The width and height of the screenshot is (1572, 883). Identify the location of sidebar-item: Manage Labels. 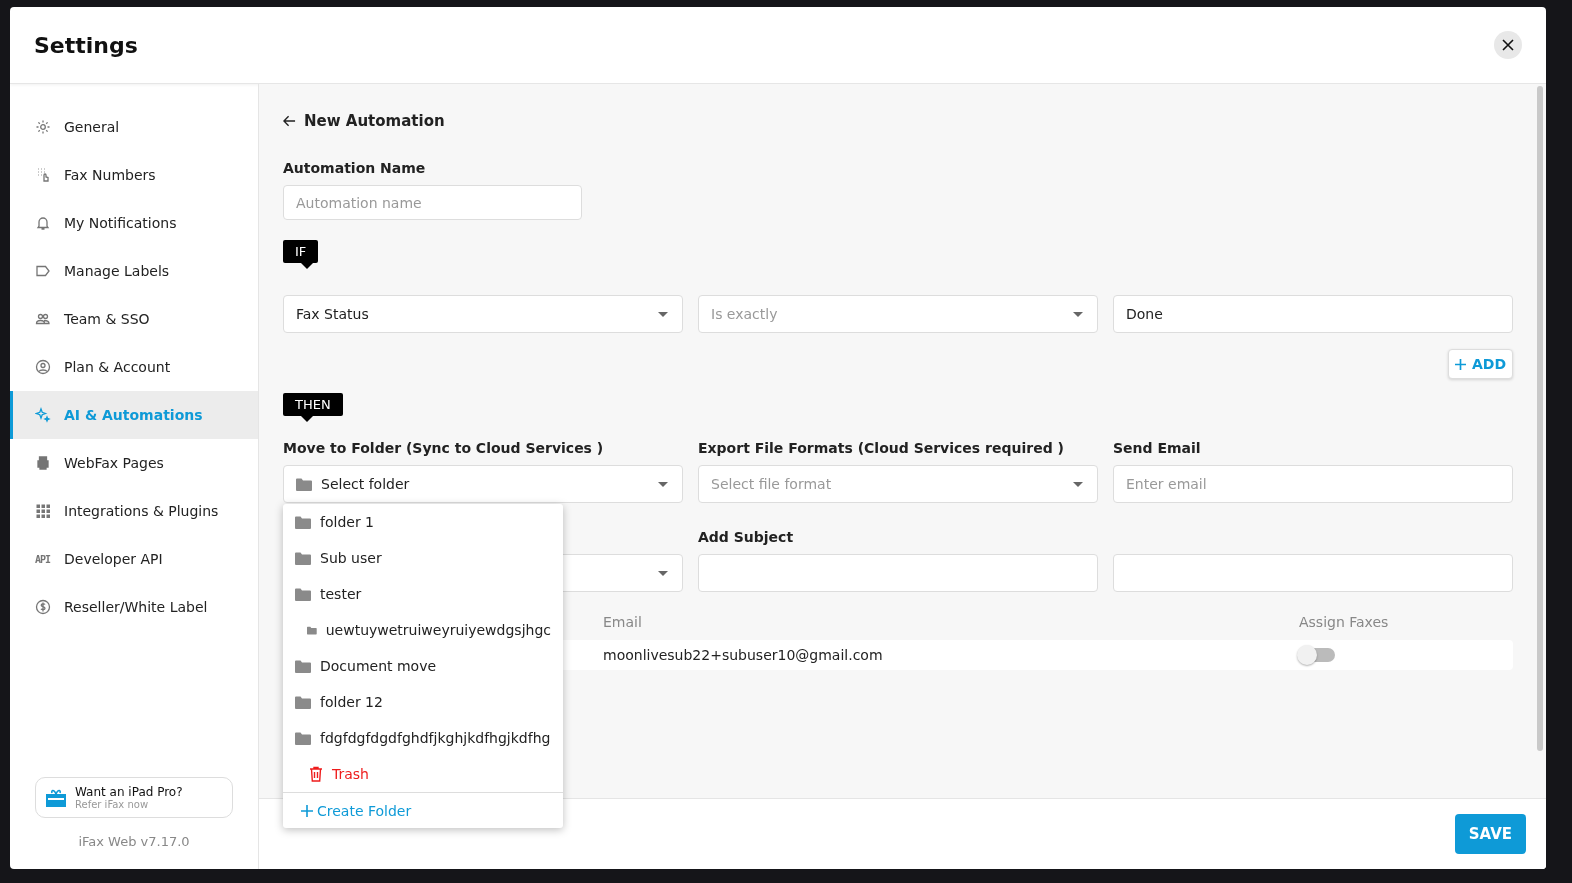
(134, 271).